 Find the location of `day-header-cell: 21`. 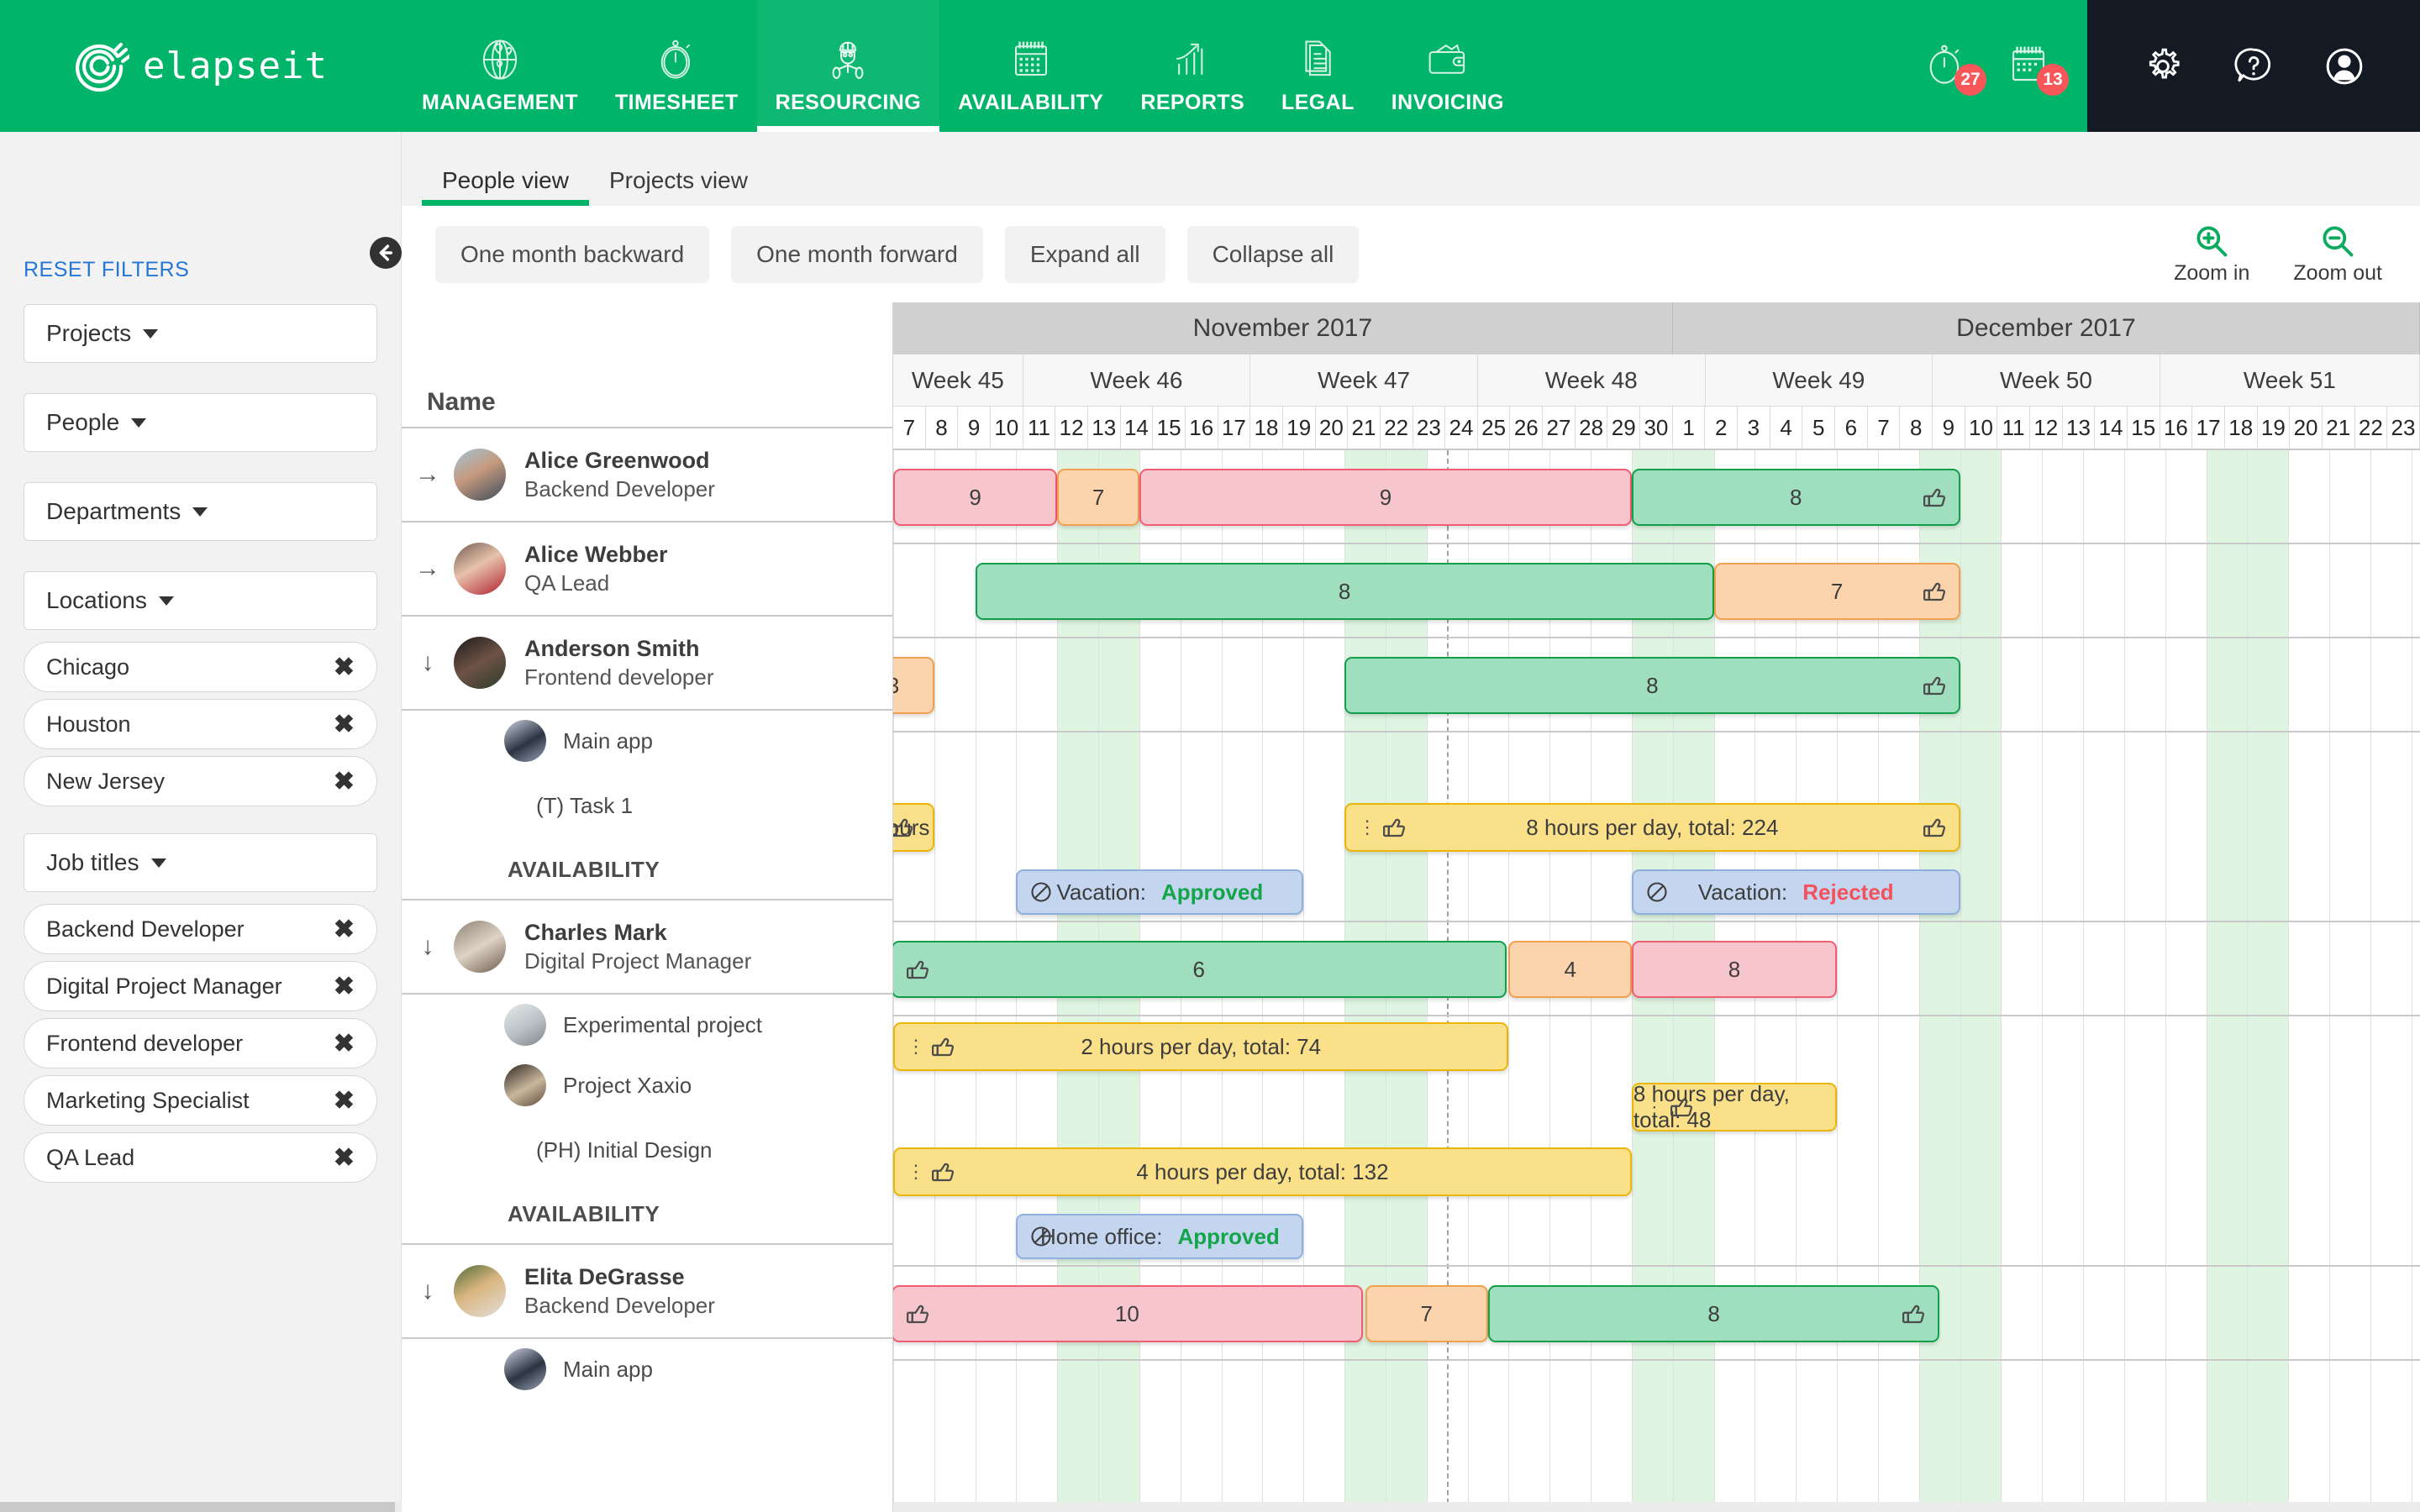

day-header-cell: 21 is located at coordinates (1364, 428).